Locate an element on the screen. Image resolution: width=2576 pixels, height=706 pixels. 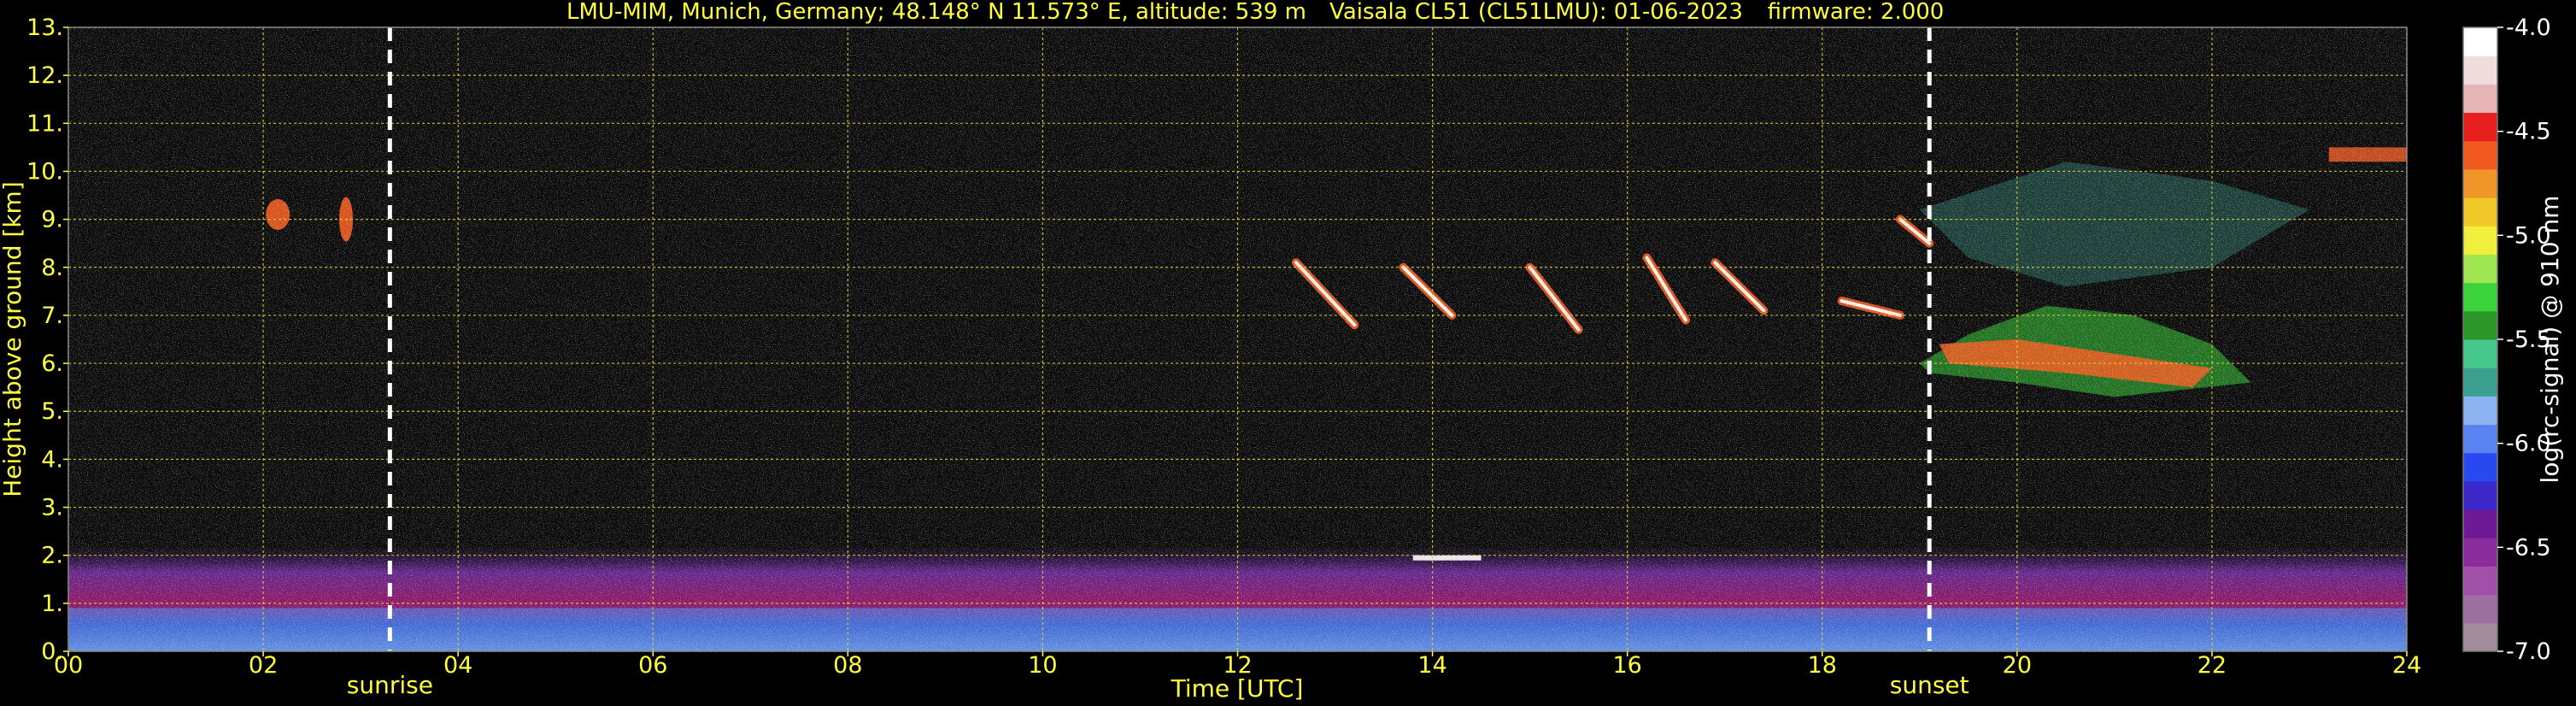
y-tick-label: 13. is located at coordinates (44, 28).